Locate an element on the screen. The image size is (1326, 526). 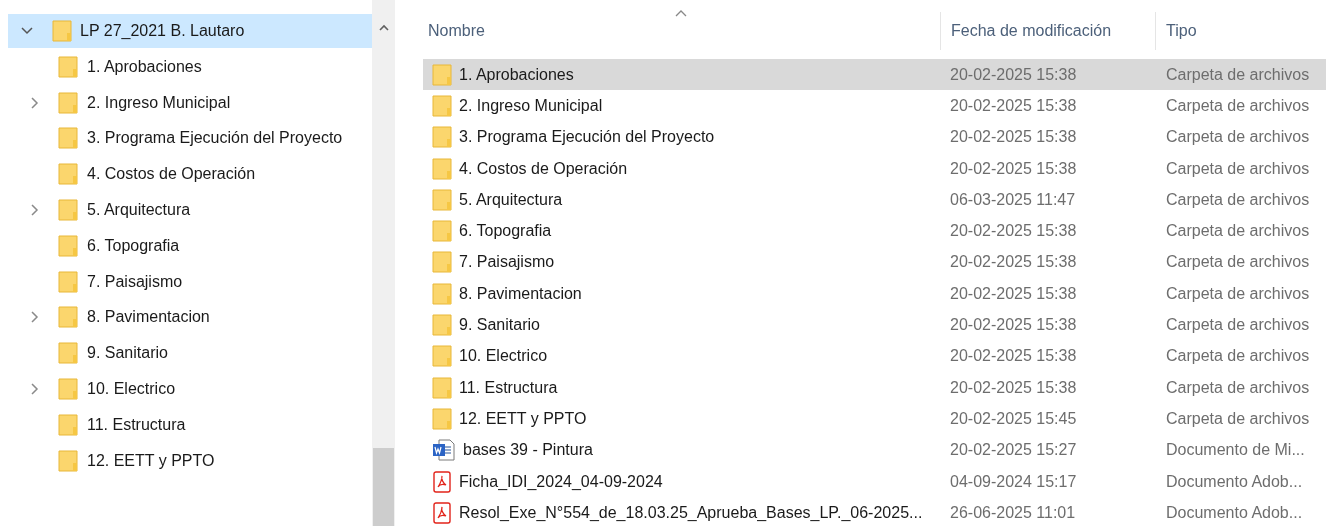
modified-date: 26-06-2025 11:01 is located at coordinates (1013, 512).